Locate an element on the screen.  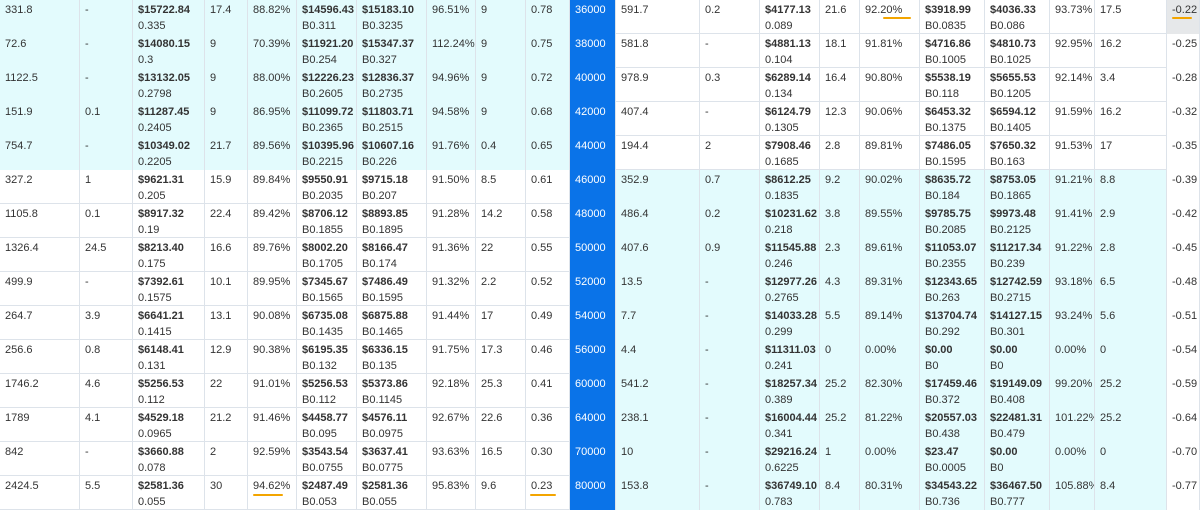
call-bid-price-cell: $11921.20 B0.254 is located at coordinates (327, 51).